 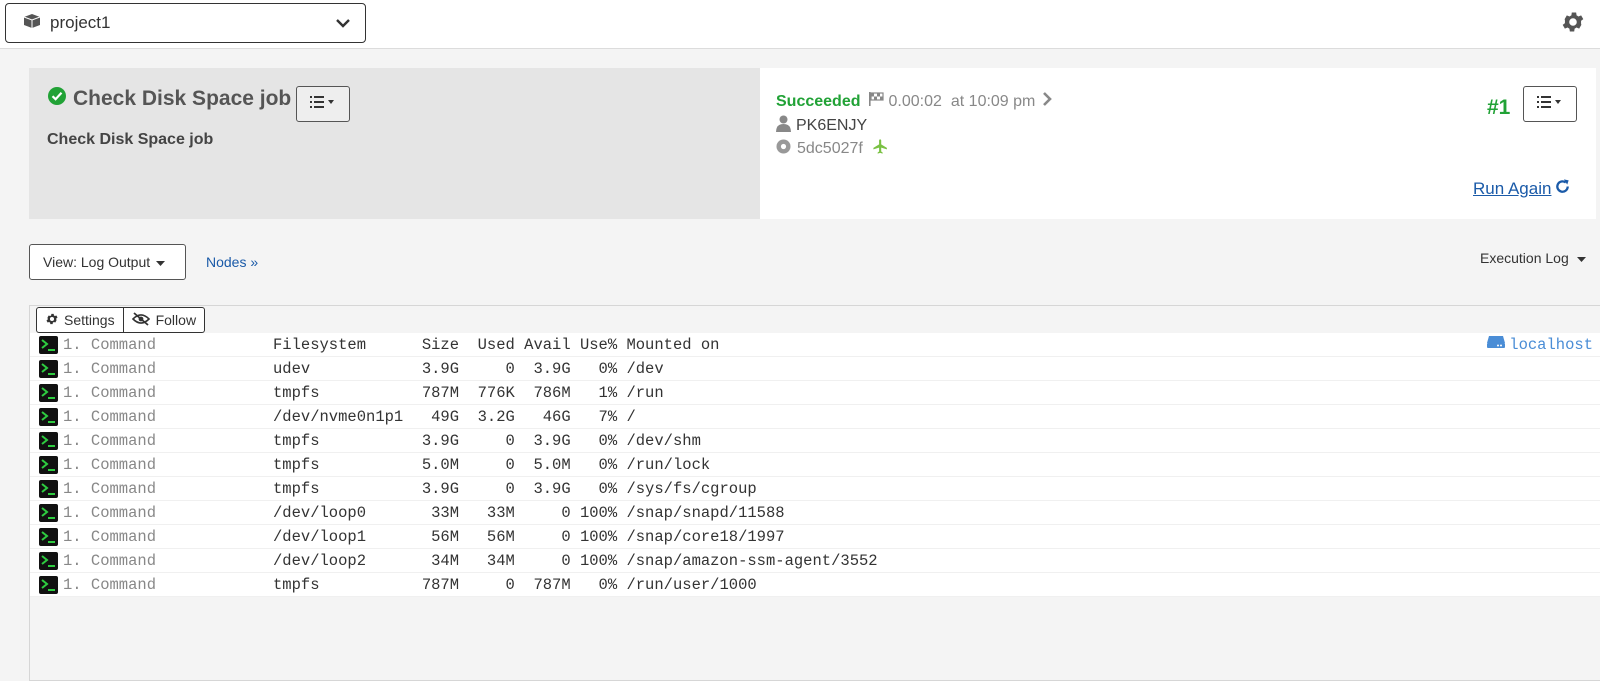 What do you see at coordinates (89, 320) in the screenshot?
I see `log-settings-label: Settings` at bounding box center [89, 320].